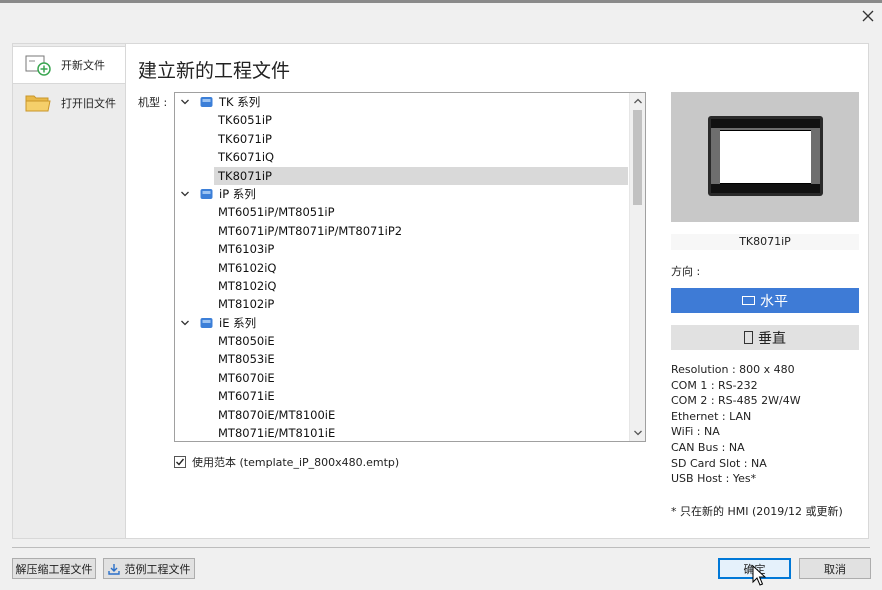 The image size is (882, 590). Describe the element at coordinates (757, 511) in the screenshot. I see `usb-note: * 只在新的 HMI (2019/12 或更新)` at that location.